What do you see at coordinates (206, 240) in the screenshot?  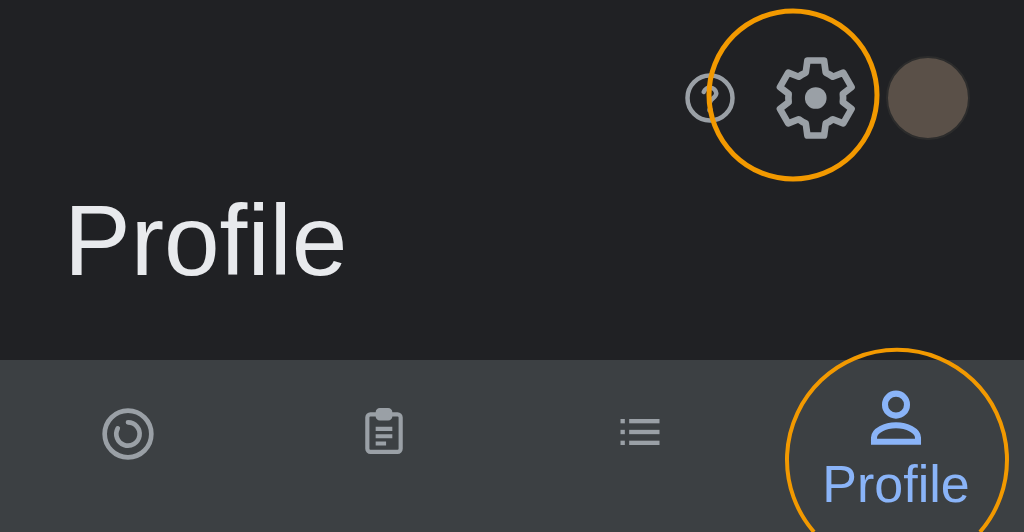 I see `page-title: Profile` at bounding box center [206, 240].